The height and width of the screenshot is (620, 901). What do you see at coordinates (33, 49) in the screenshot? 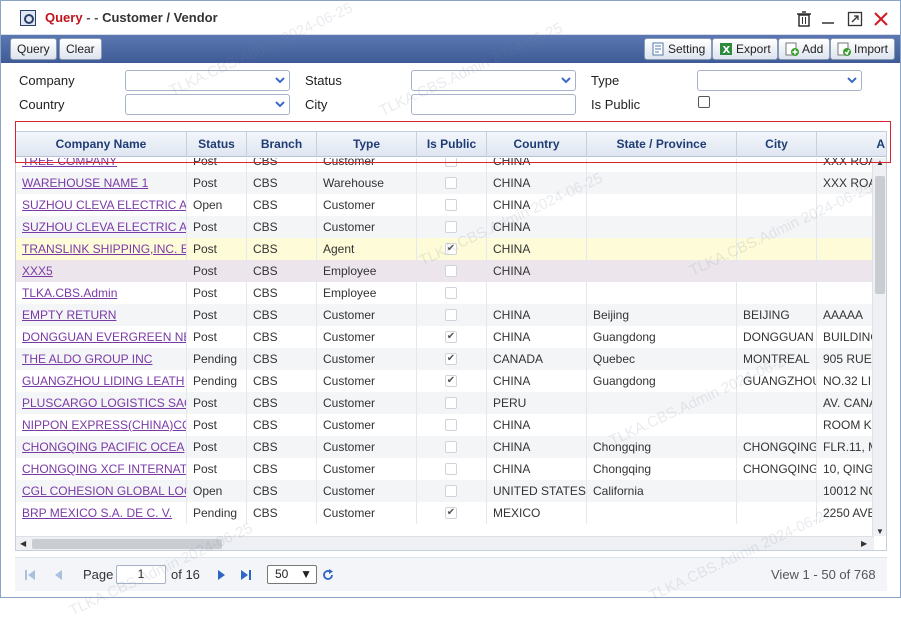
I see `query-button: Query` at bounding box center [33, 49].